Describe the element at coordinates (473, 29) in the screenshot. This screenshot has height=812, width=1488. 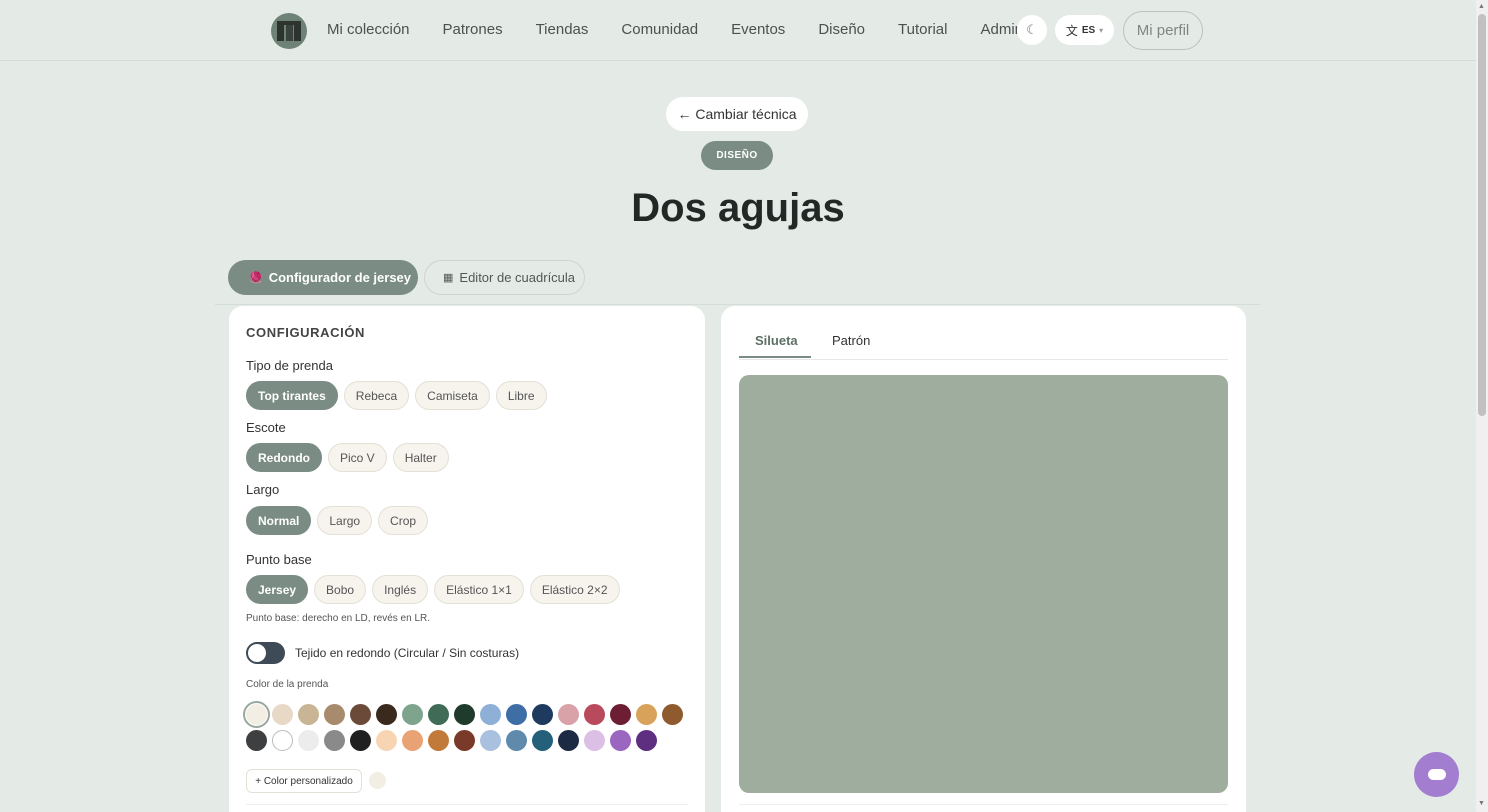
I see `nav-patrones: Patrones` at that location.